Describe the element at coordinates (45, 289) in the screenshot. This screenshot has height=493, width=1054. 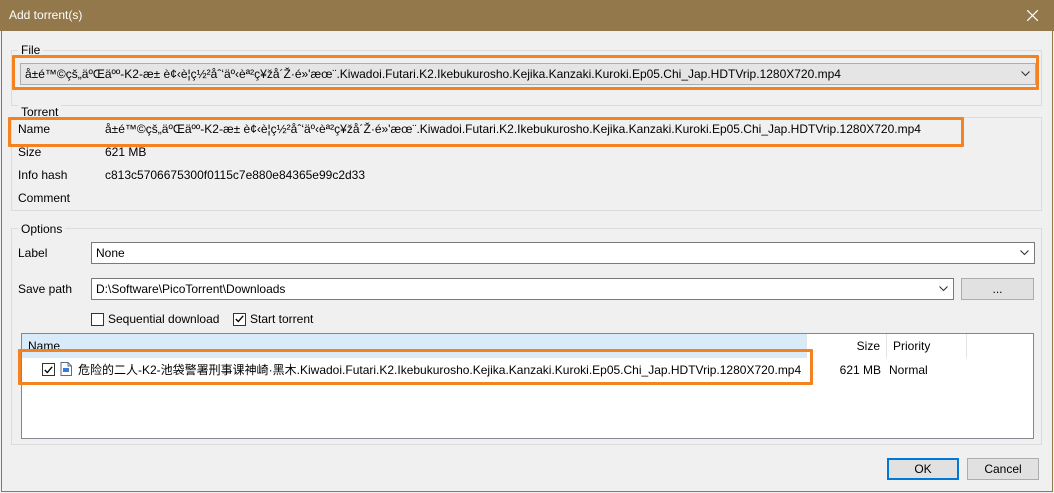
I see `save-path-label: Save path` at that location.